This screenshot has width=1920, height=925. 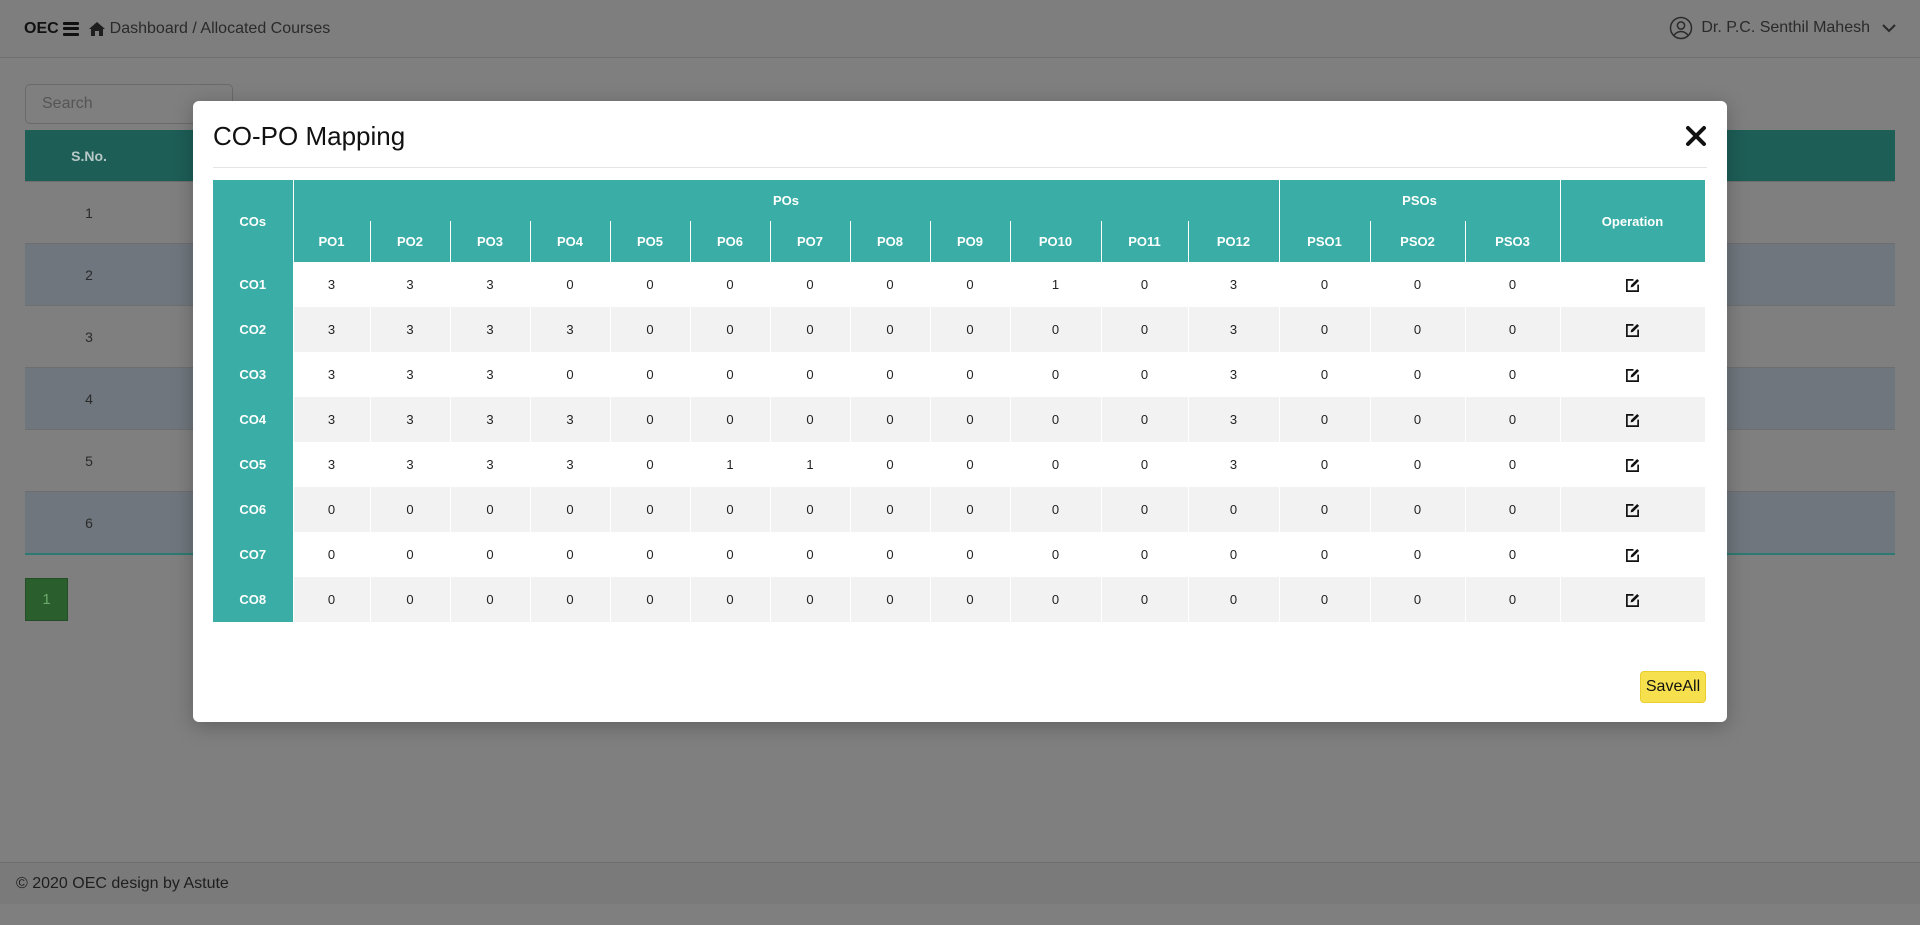 What do you see at coordinates (1889, 28) in the screenshot?
I see `chevron-down-icon` at bounding box center [1889, 28].